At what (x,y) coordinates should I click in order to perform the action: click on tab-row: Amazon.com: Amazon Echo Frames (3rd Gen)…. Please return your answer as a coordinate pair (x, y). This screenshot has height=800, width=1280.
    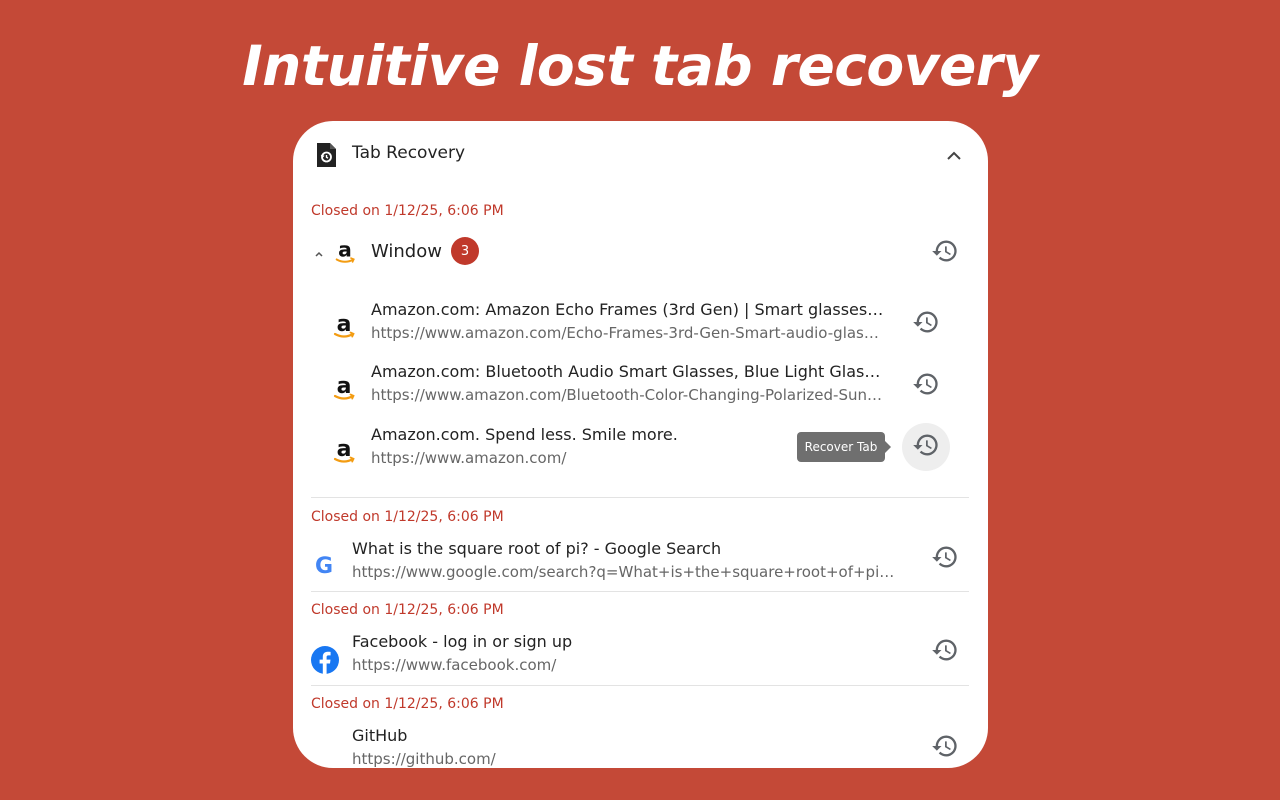
    Looking at the image, I should click on (640, 330).